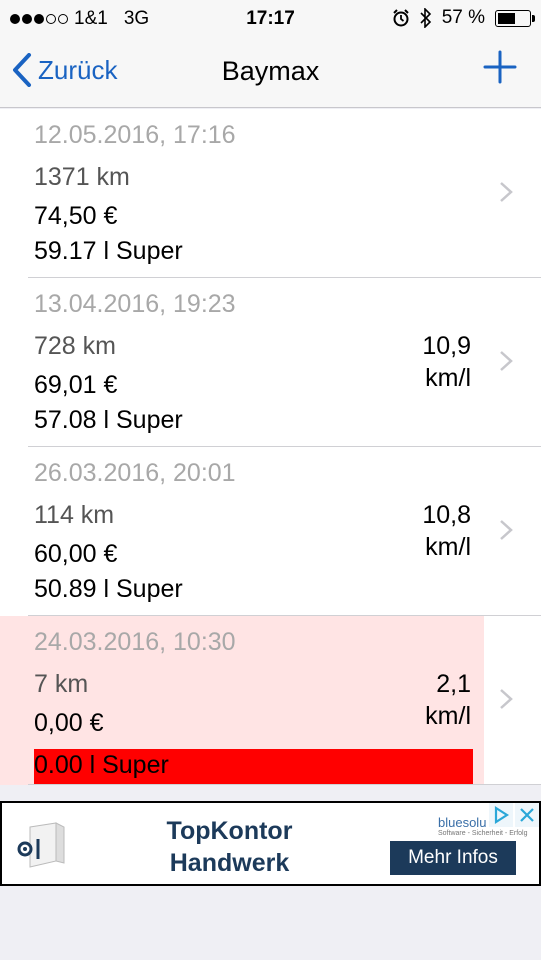 The height and width of the screenshot is (960, 541). What do you see at coordinates (76, 385) in the screenshot?
I see `entry-price: 69,01 €` at bounding box center [76, 385].